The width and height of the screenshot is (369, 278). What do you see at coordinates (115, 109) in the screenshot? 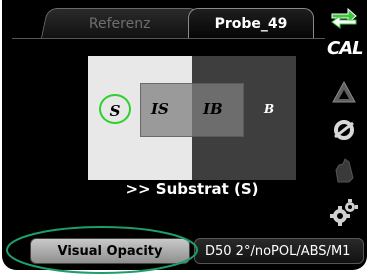
I see `substrate-label: S` at bounding box center [115, 109].